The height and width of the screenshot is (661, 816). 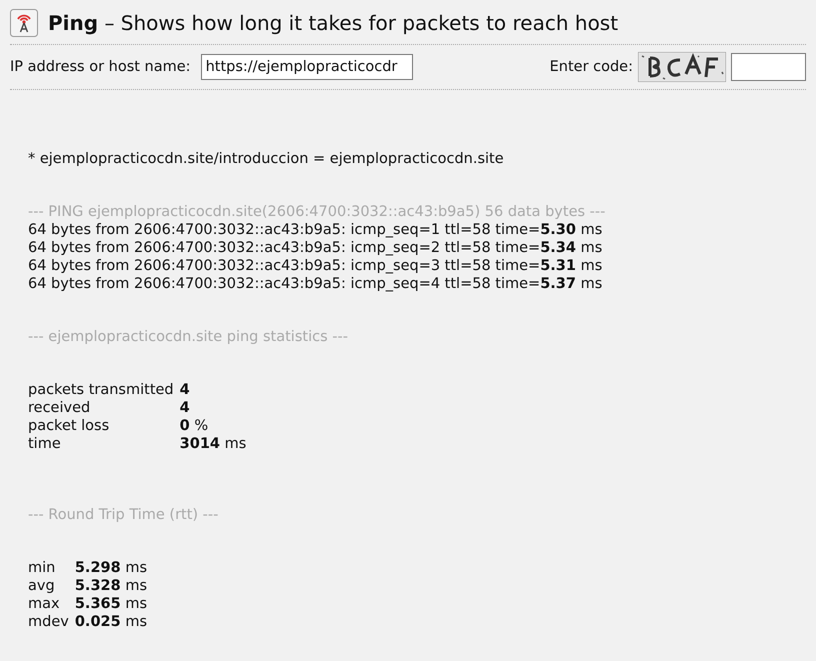 What do you see at coordinates (111, 568) in the screenshot?
I see `stat-value: 5.298 ms` at bounding box center [111, 568].